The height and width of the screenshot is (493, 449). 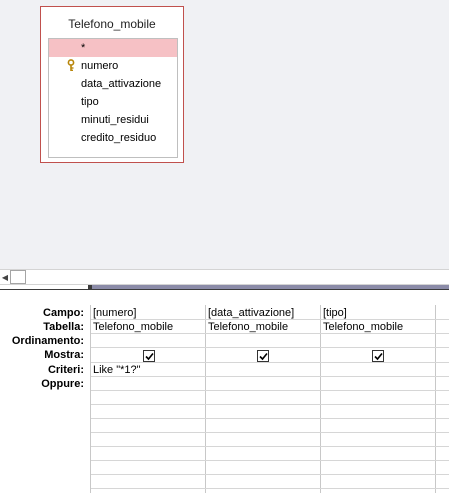 I want to click on show-checkbox-numero, so click(x=149, y=356).